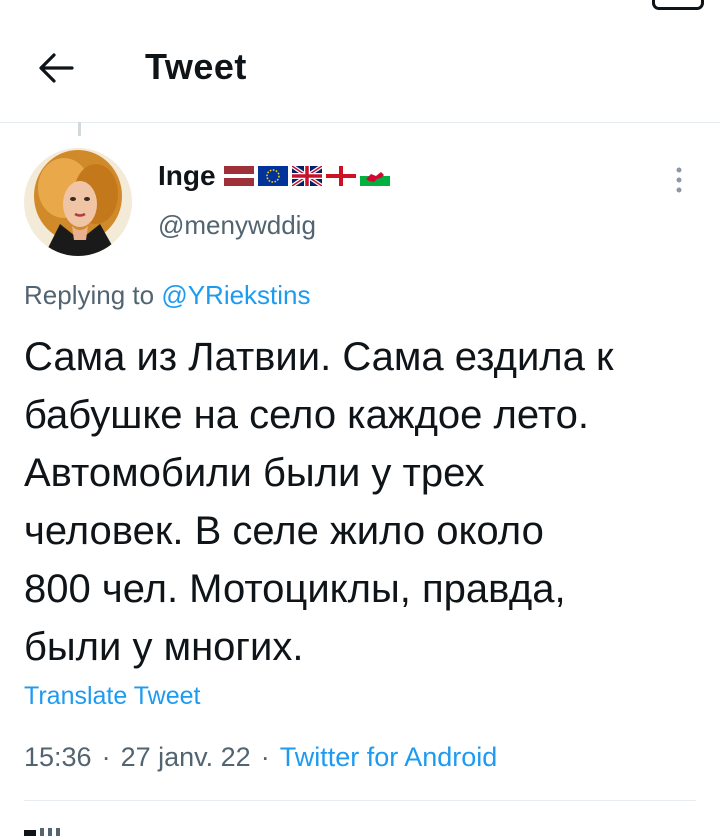 The height and width of the screenshot is (836, 720). I want to click on back-arrow-icon, so click(56, 68).